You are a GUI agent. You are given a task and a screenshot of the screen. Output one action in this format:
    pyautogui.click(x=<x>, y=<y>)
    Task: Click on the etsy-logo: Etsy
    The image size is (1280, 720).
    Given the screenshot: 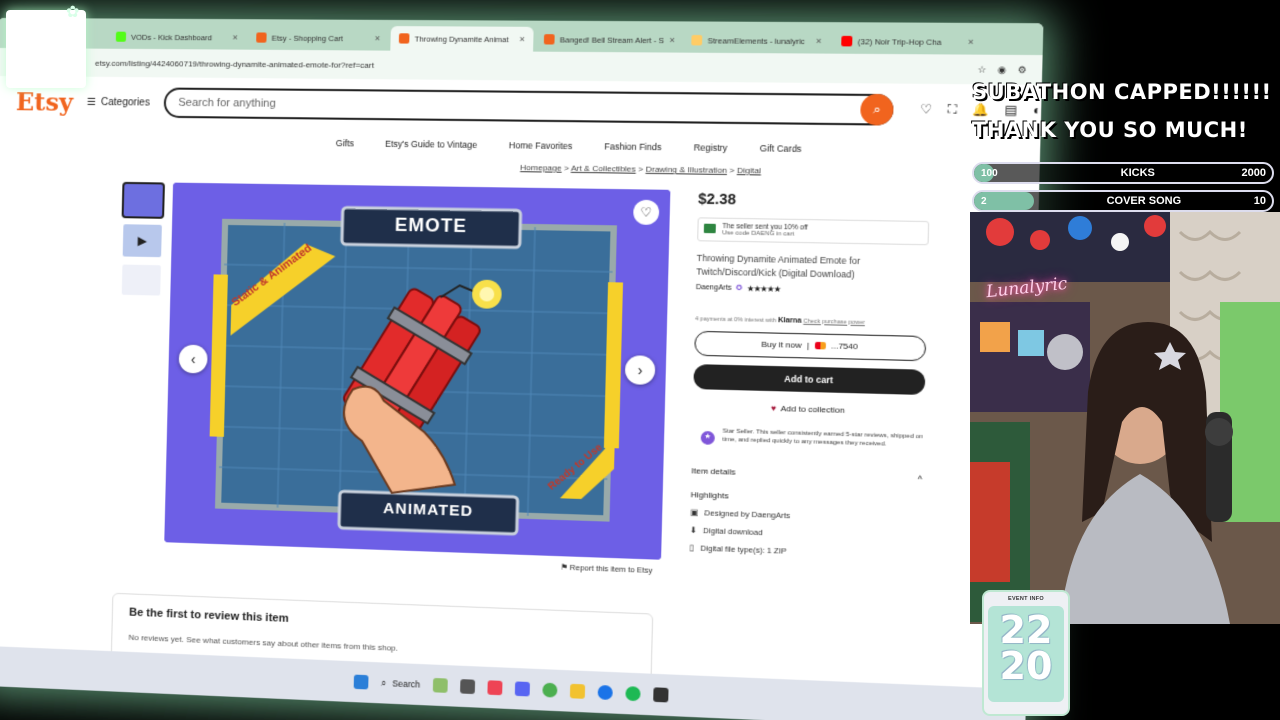 What is the action you would take?
    pyautogui.click(x=45, y=102)
    